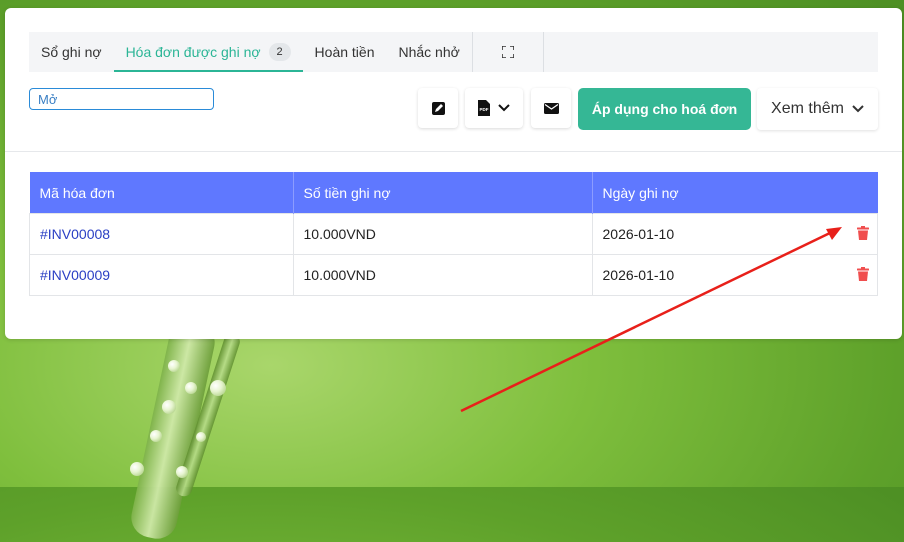 The image size is (904, 542). I want to click on email-button, so click(551, 108).